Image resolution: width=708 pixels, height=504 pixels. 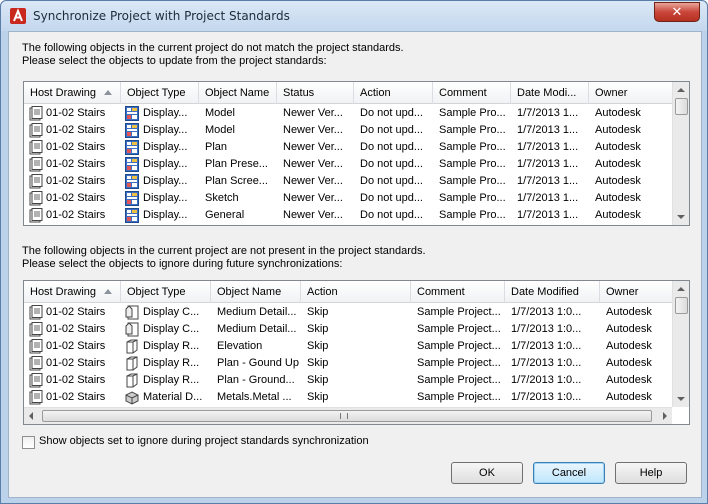 What do you see at coordinates (132, 380) in the screenshot?
I see `display-rep-icon` at bounding box center [132, 380].